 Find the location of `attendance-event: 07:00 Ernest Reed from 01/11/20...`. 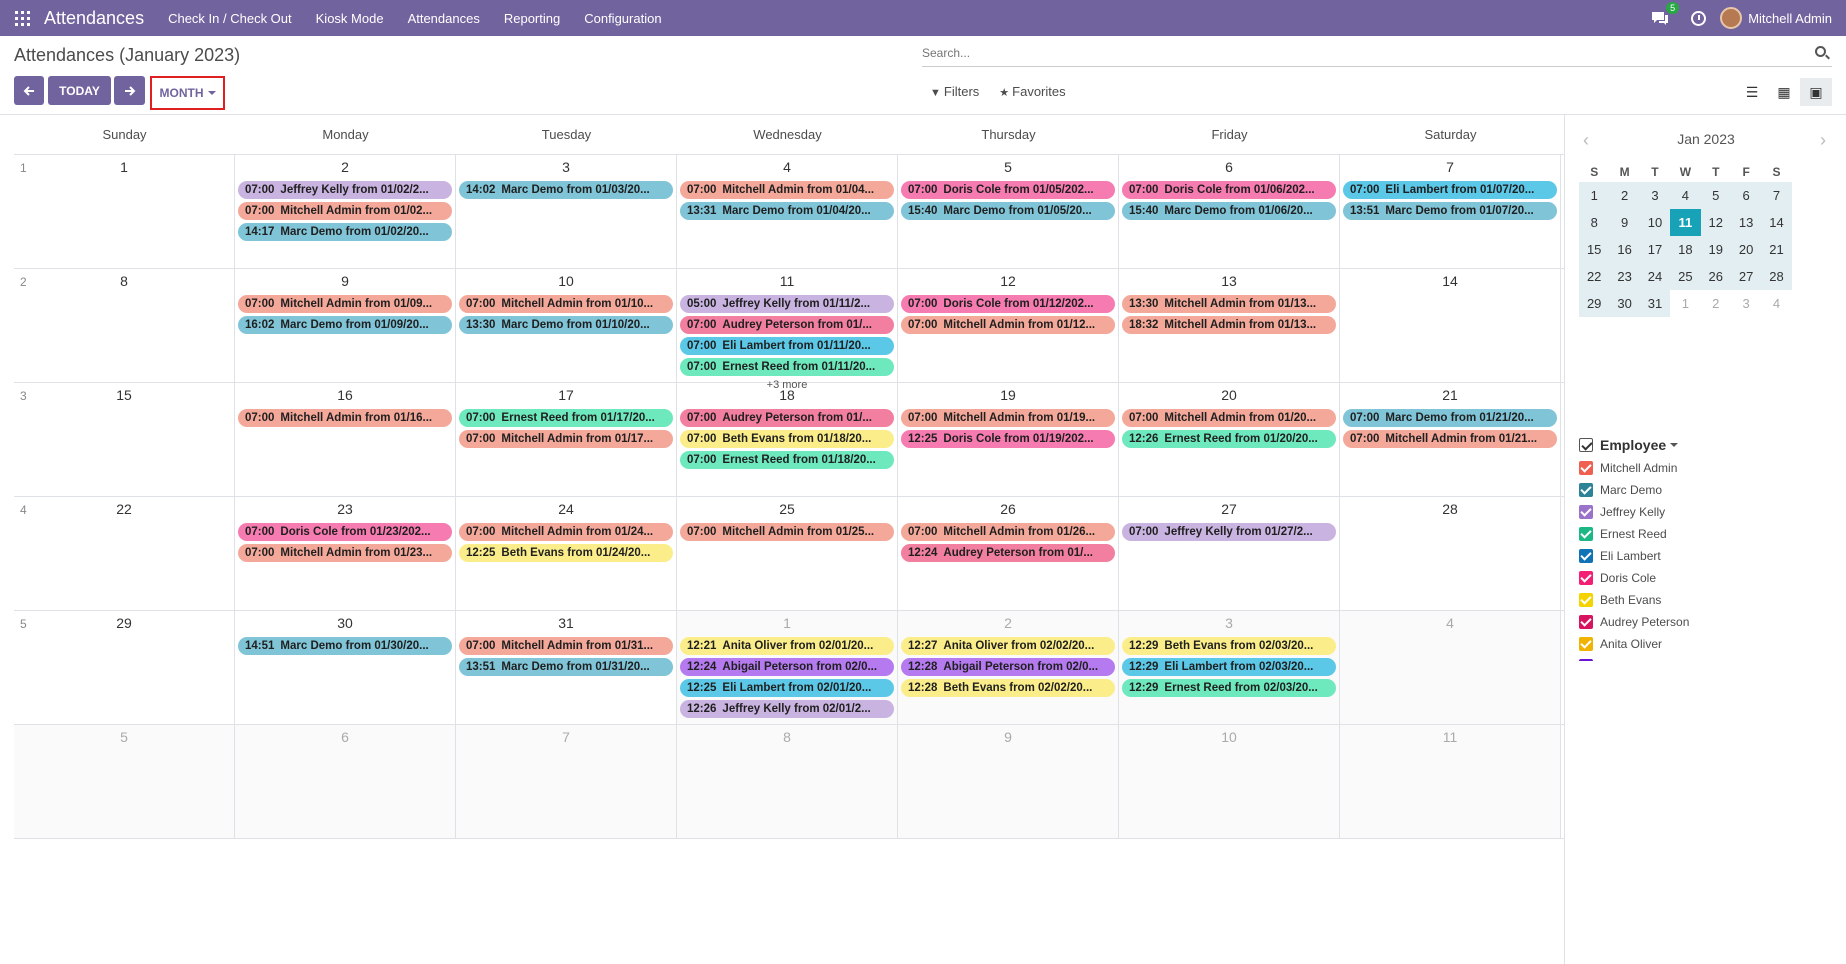

attendance-event: 07:00 Ernest Reed from 01/11/20... is located at coordinates (787, 367).